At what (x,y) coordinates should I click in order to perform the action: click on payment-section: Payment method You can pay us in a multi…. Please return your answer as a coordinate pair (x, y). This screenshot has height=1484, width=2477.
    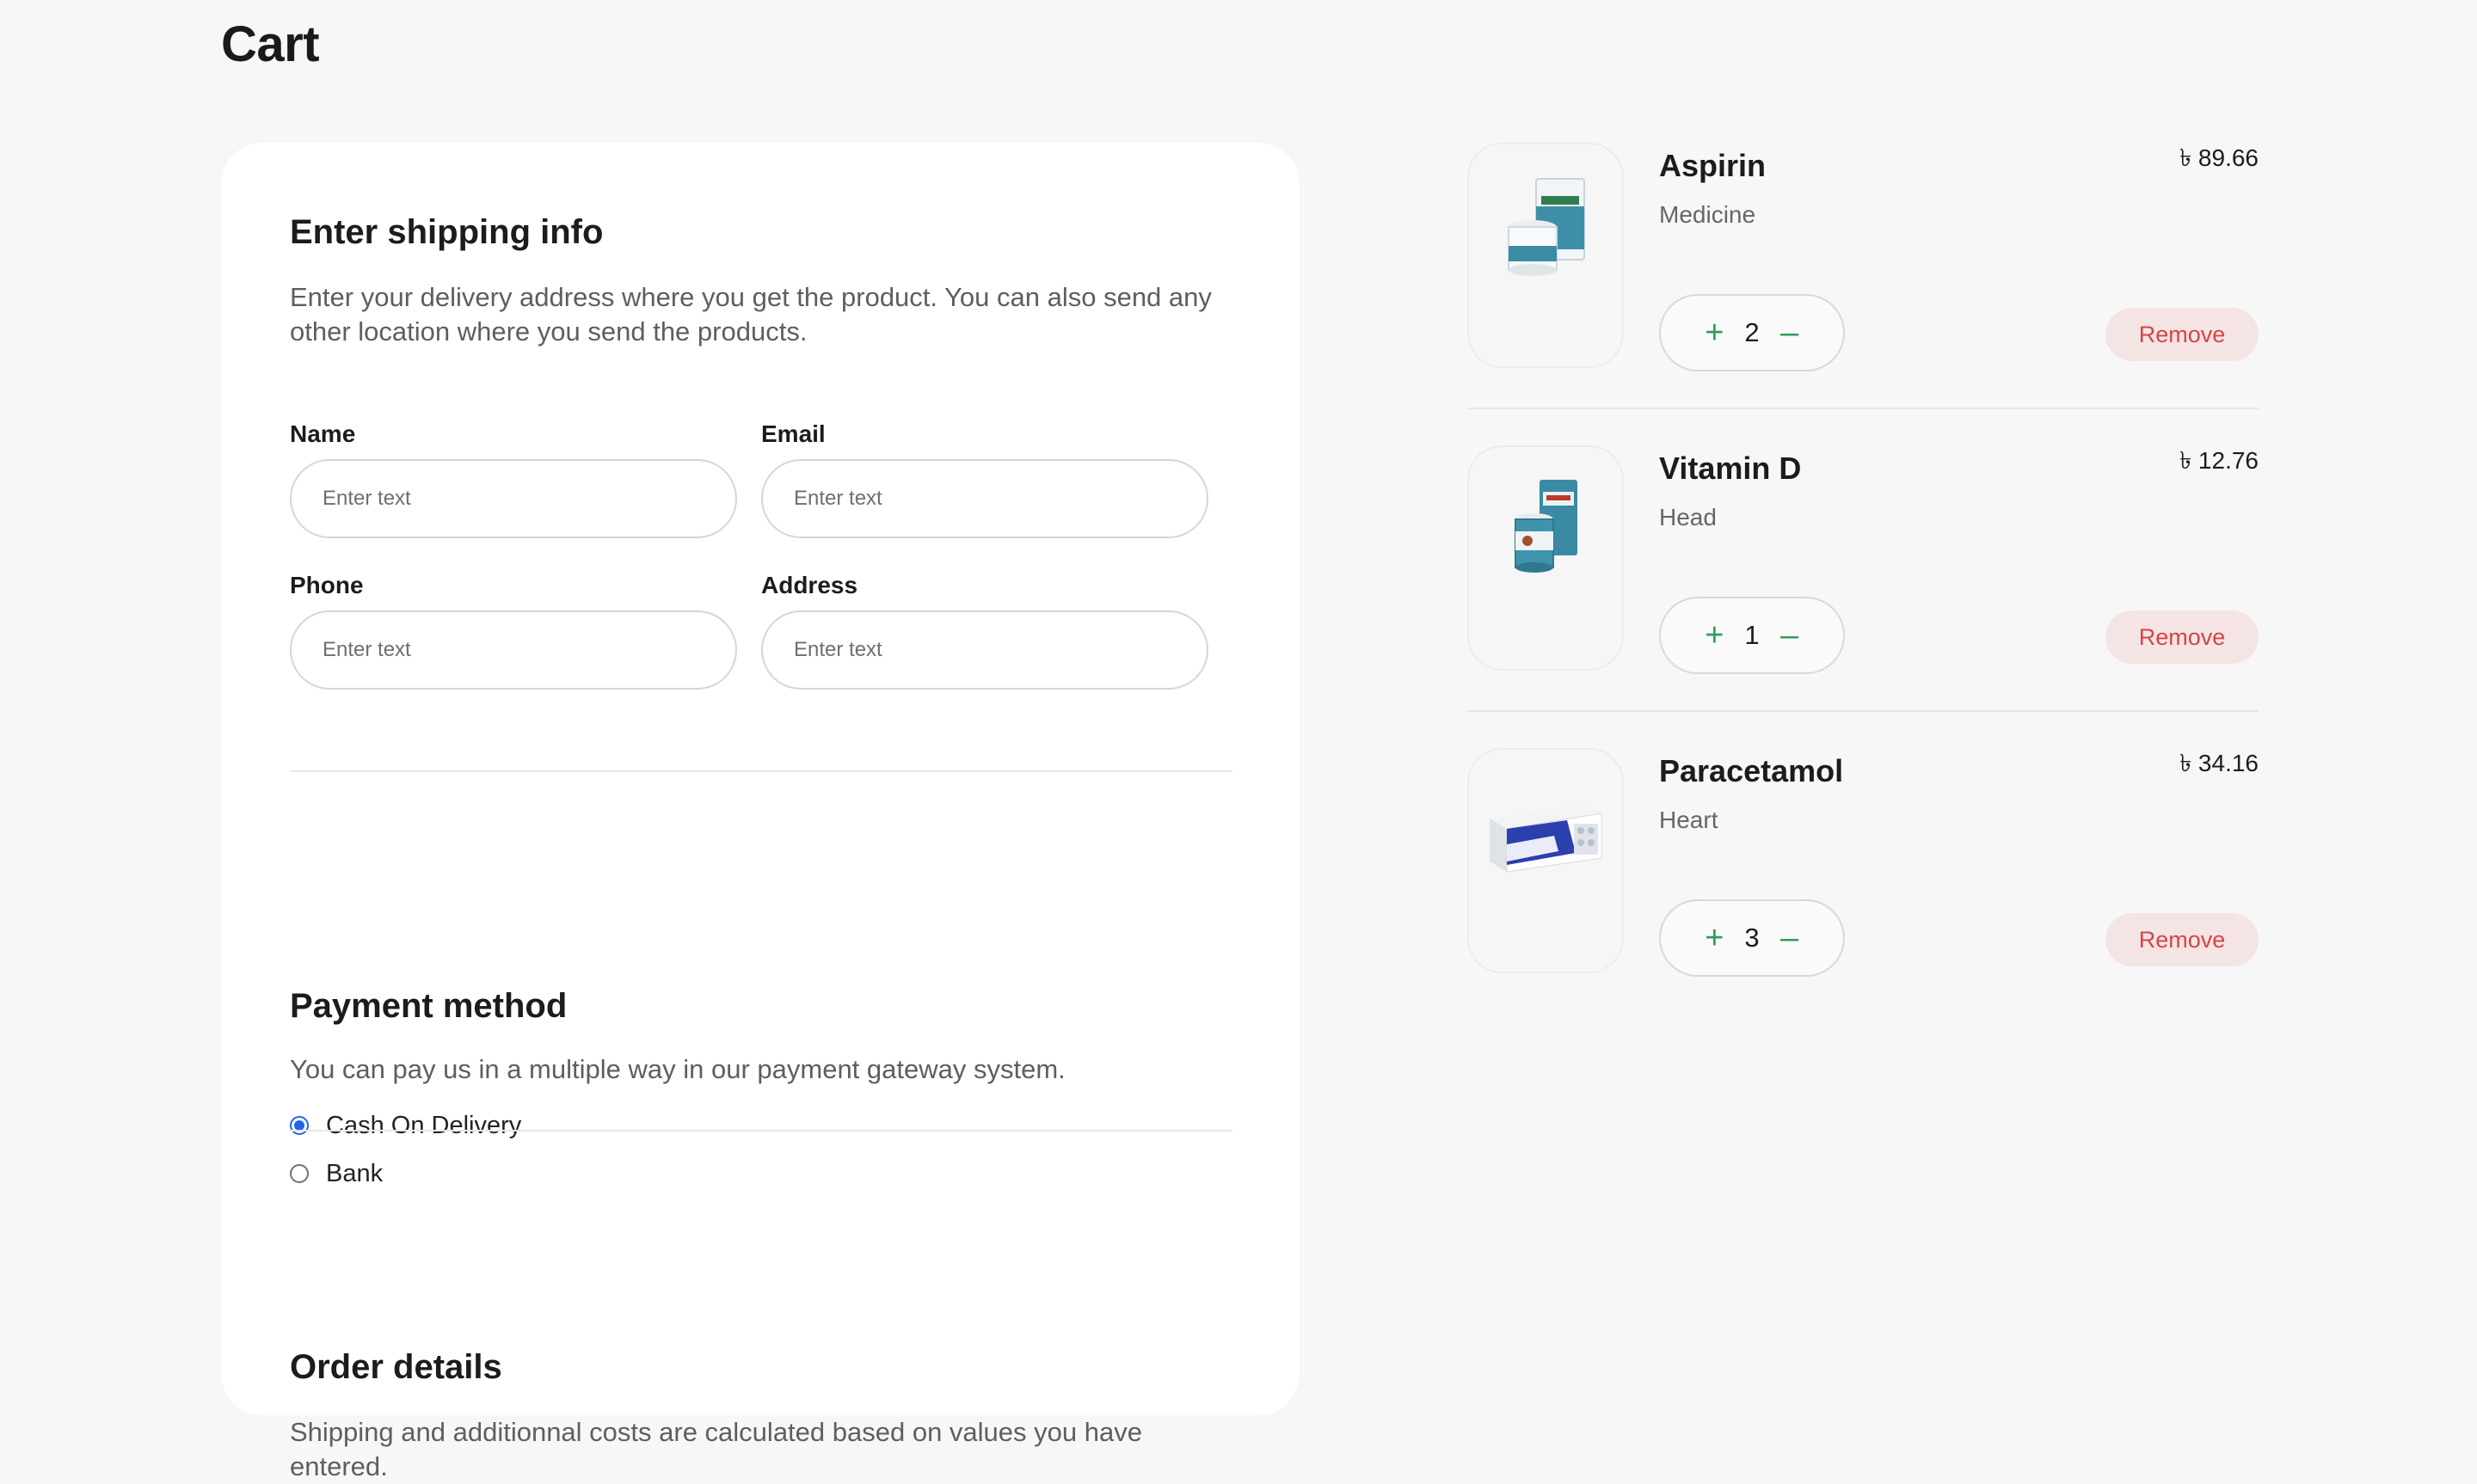
    Looking at the image, I should click on (763, 1087).